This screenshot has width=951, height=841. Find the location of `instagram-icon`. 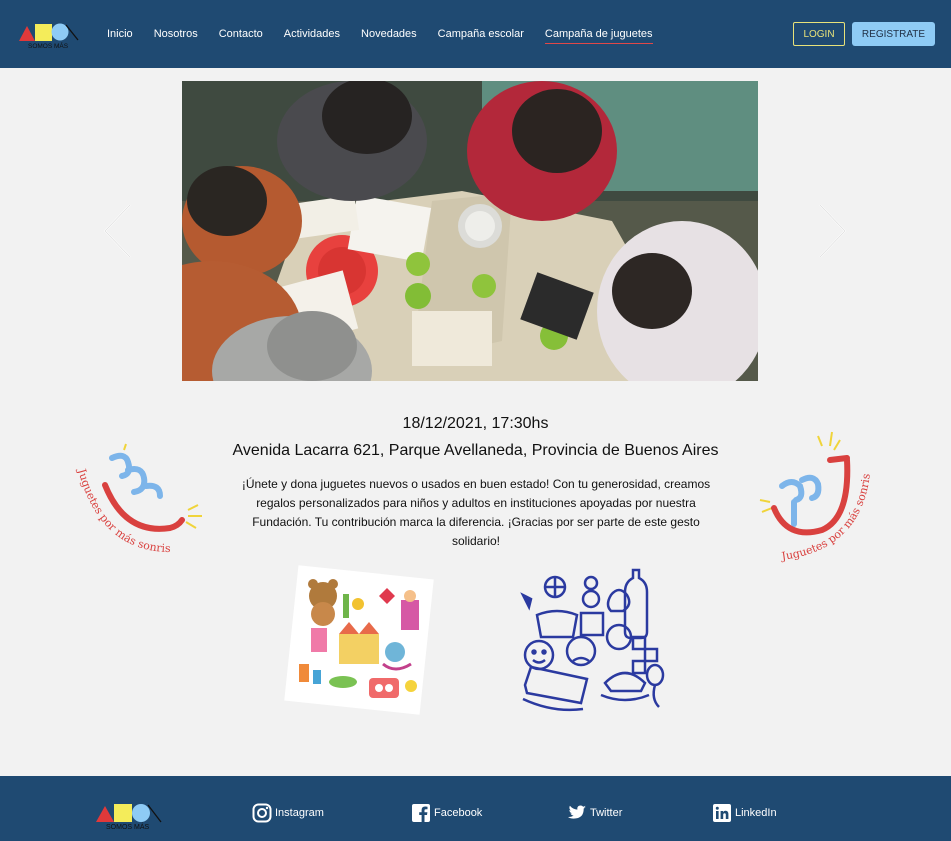

instagram-icon is located at coordinates (262, 813).